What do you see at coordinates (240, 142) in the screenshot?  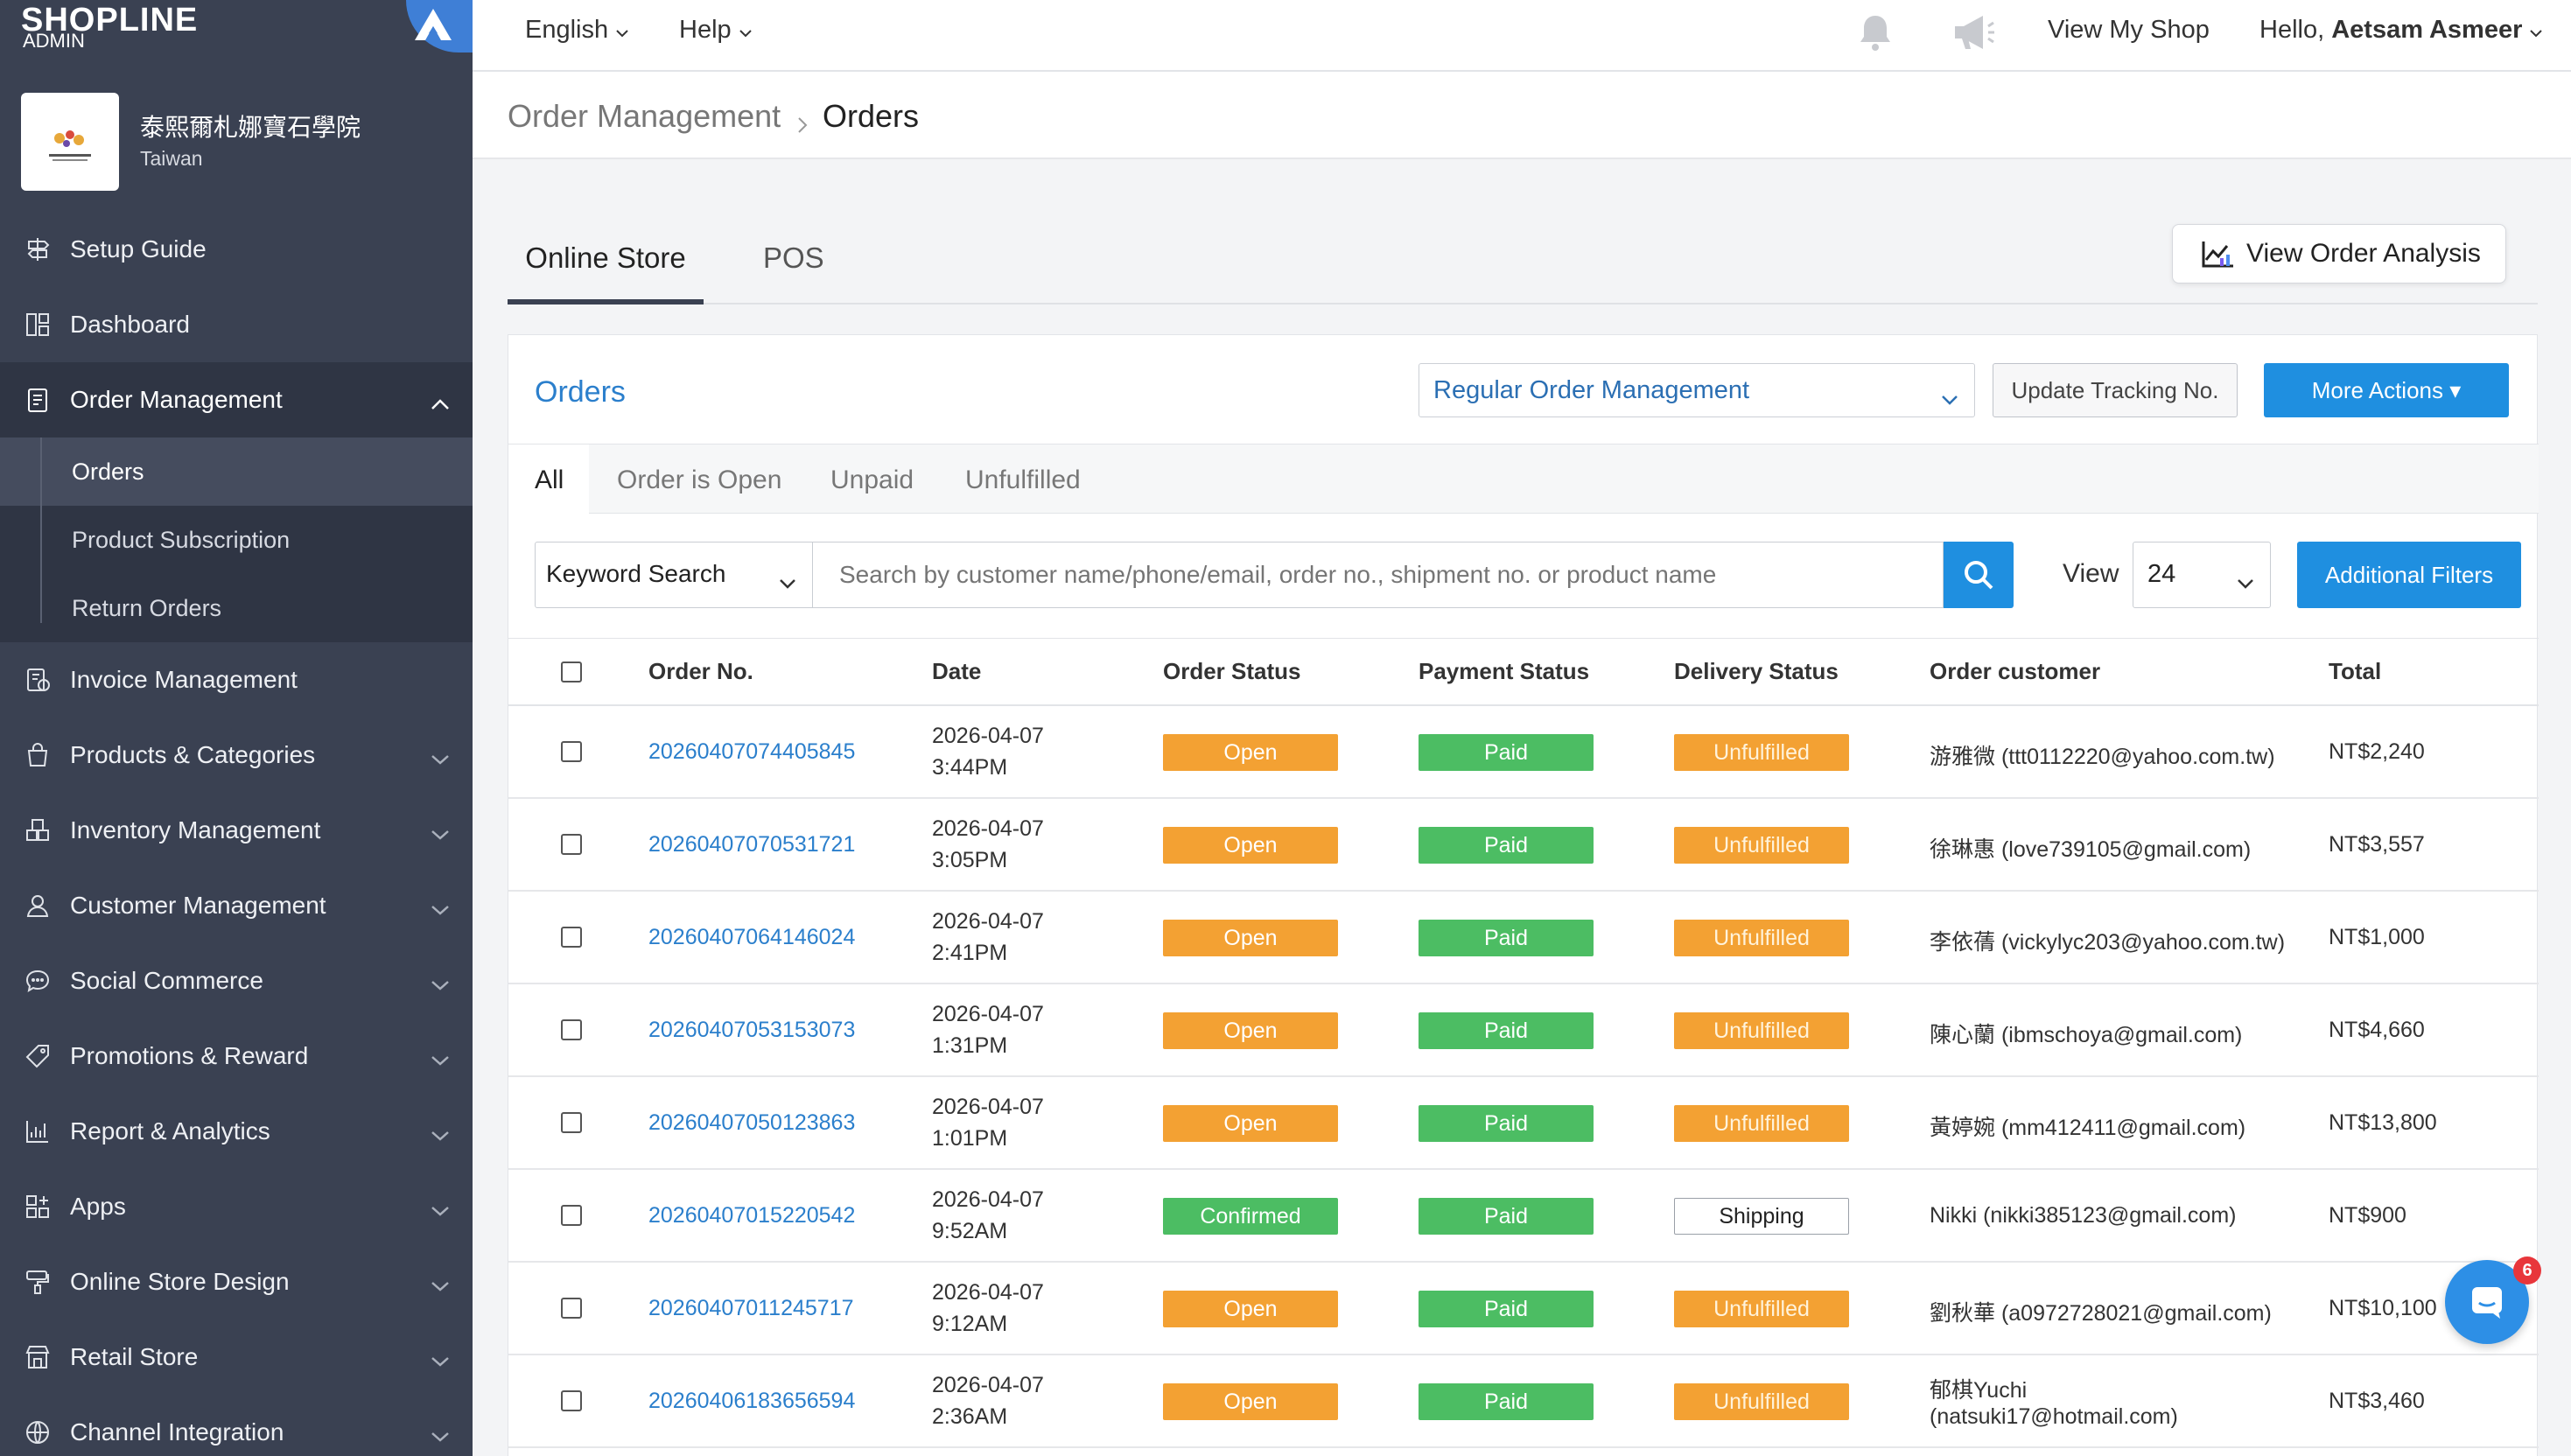 I see `store-card: 泰熙爾札娜寶石學院 Taiwan` at bounding box center [240, 142].